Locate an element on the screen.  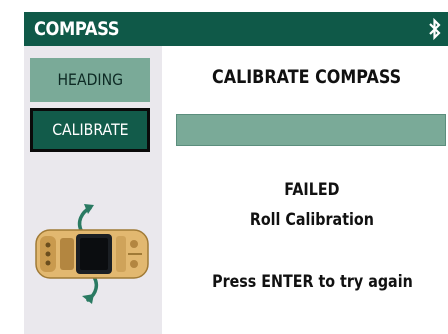
instruction-wrap: Press ENTER to try again is located at coordinates (305, 282).